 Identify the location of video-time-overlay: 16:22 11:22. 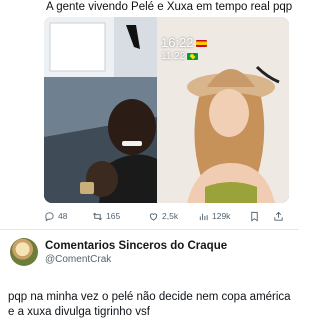
(184, 49).